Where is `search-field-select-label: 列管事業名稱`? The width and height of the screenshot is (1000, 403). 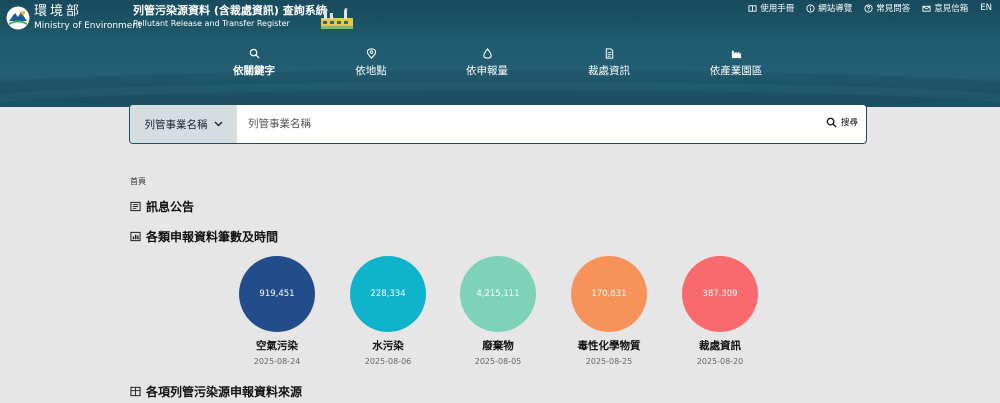
search-field-select-label: 列管事業名稱 is located at coordinates (176, 124).